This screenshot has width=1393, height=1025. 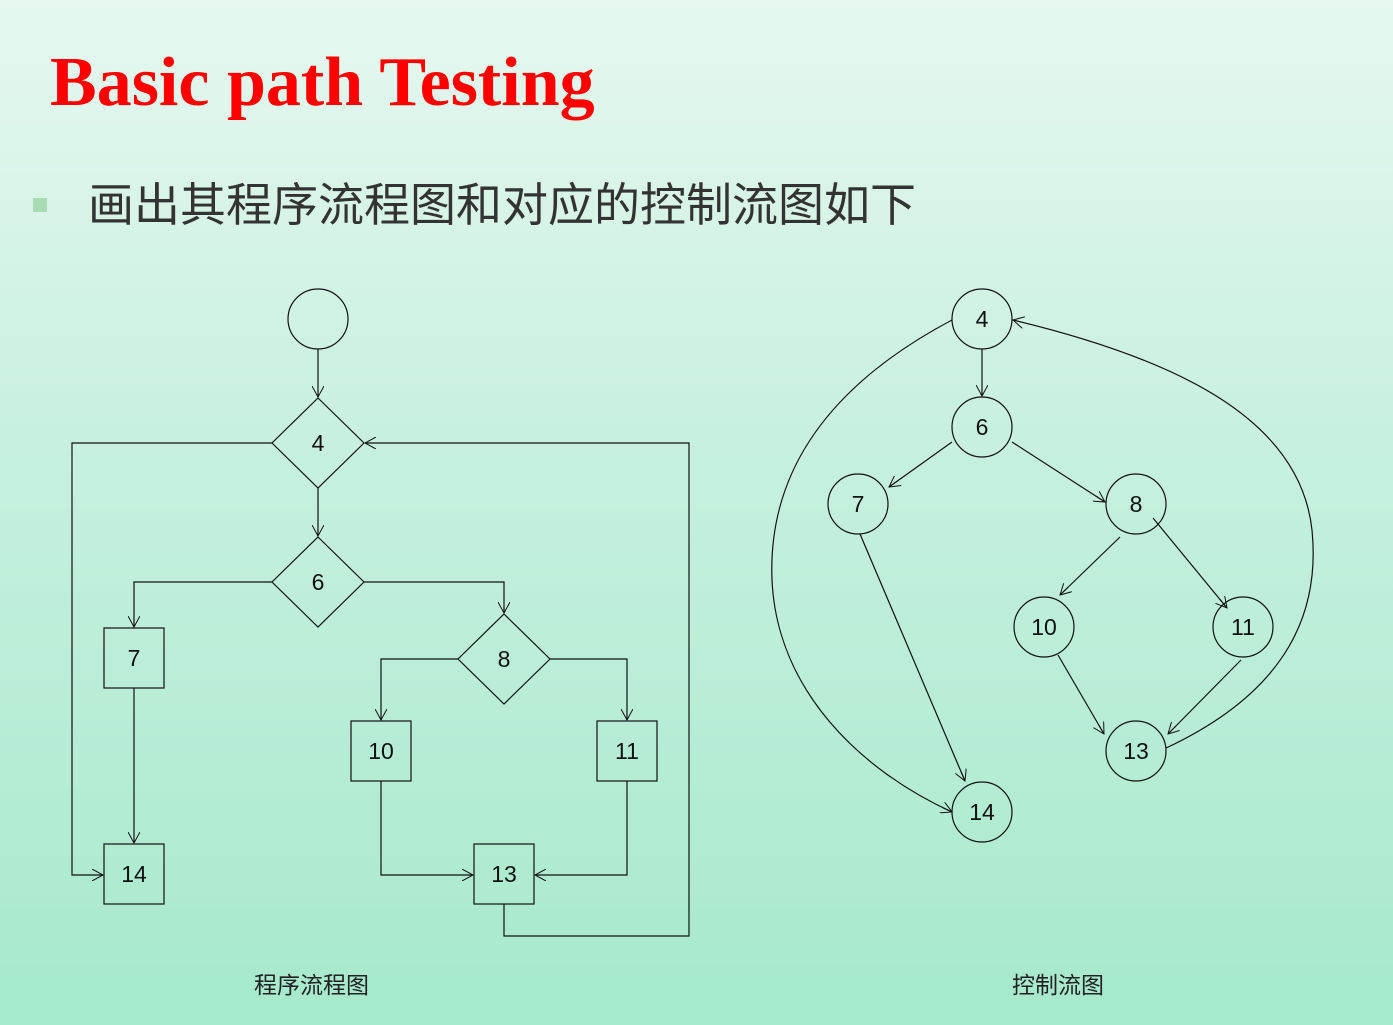 I want to click on cfg-label-6: 6, so click(x=982, y=427).